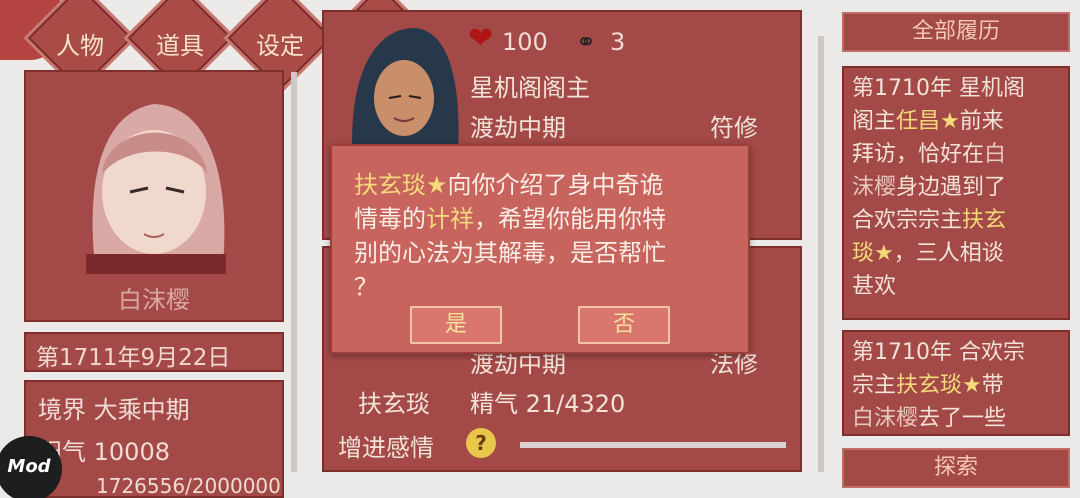 The width and height of the screenshot is (1080, 498). Describe the element at coordinates (394, 404) in the screenshot. I see `bottom-char-name: 扶玄琰` at that location.